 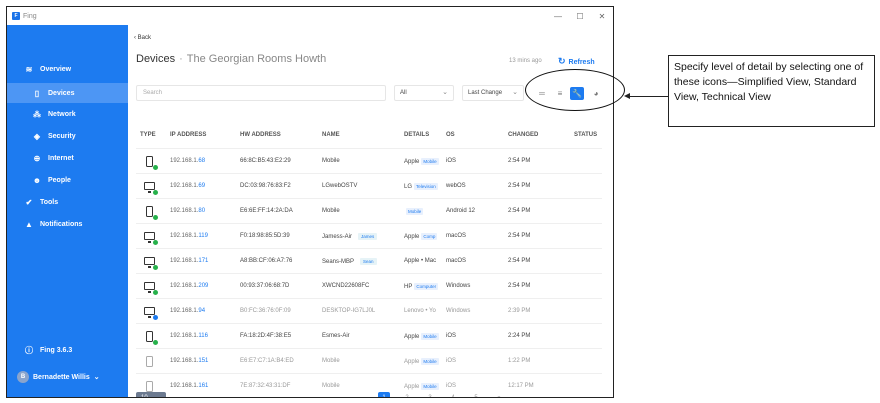 What do you see at coordinates (421, 337) in the screenshot?
I see `device-details: Apple Mobile` at bounding box center [421, 337].